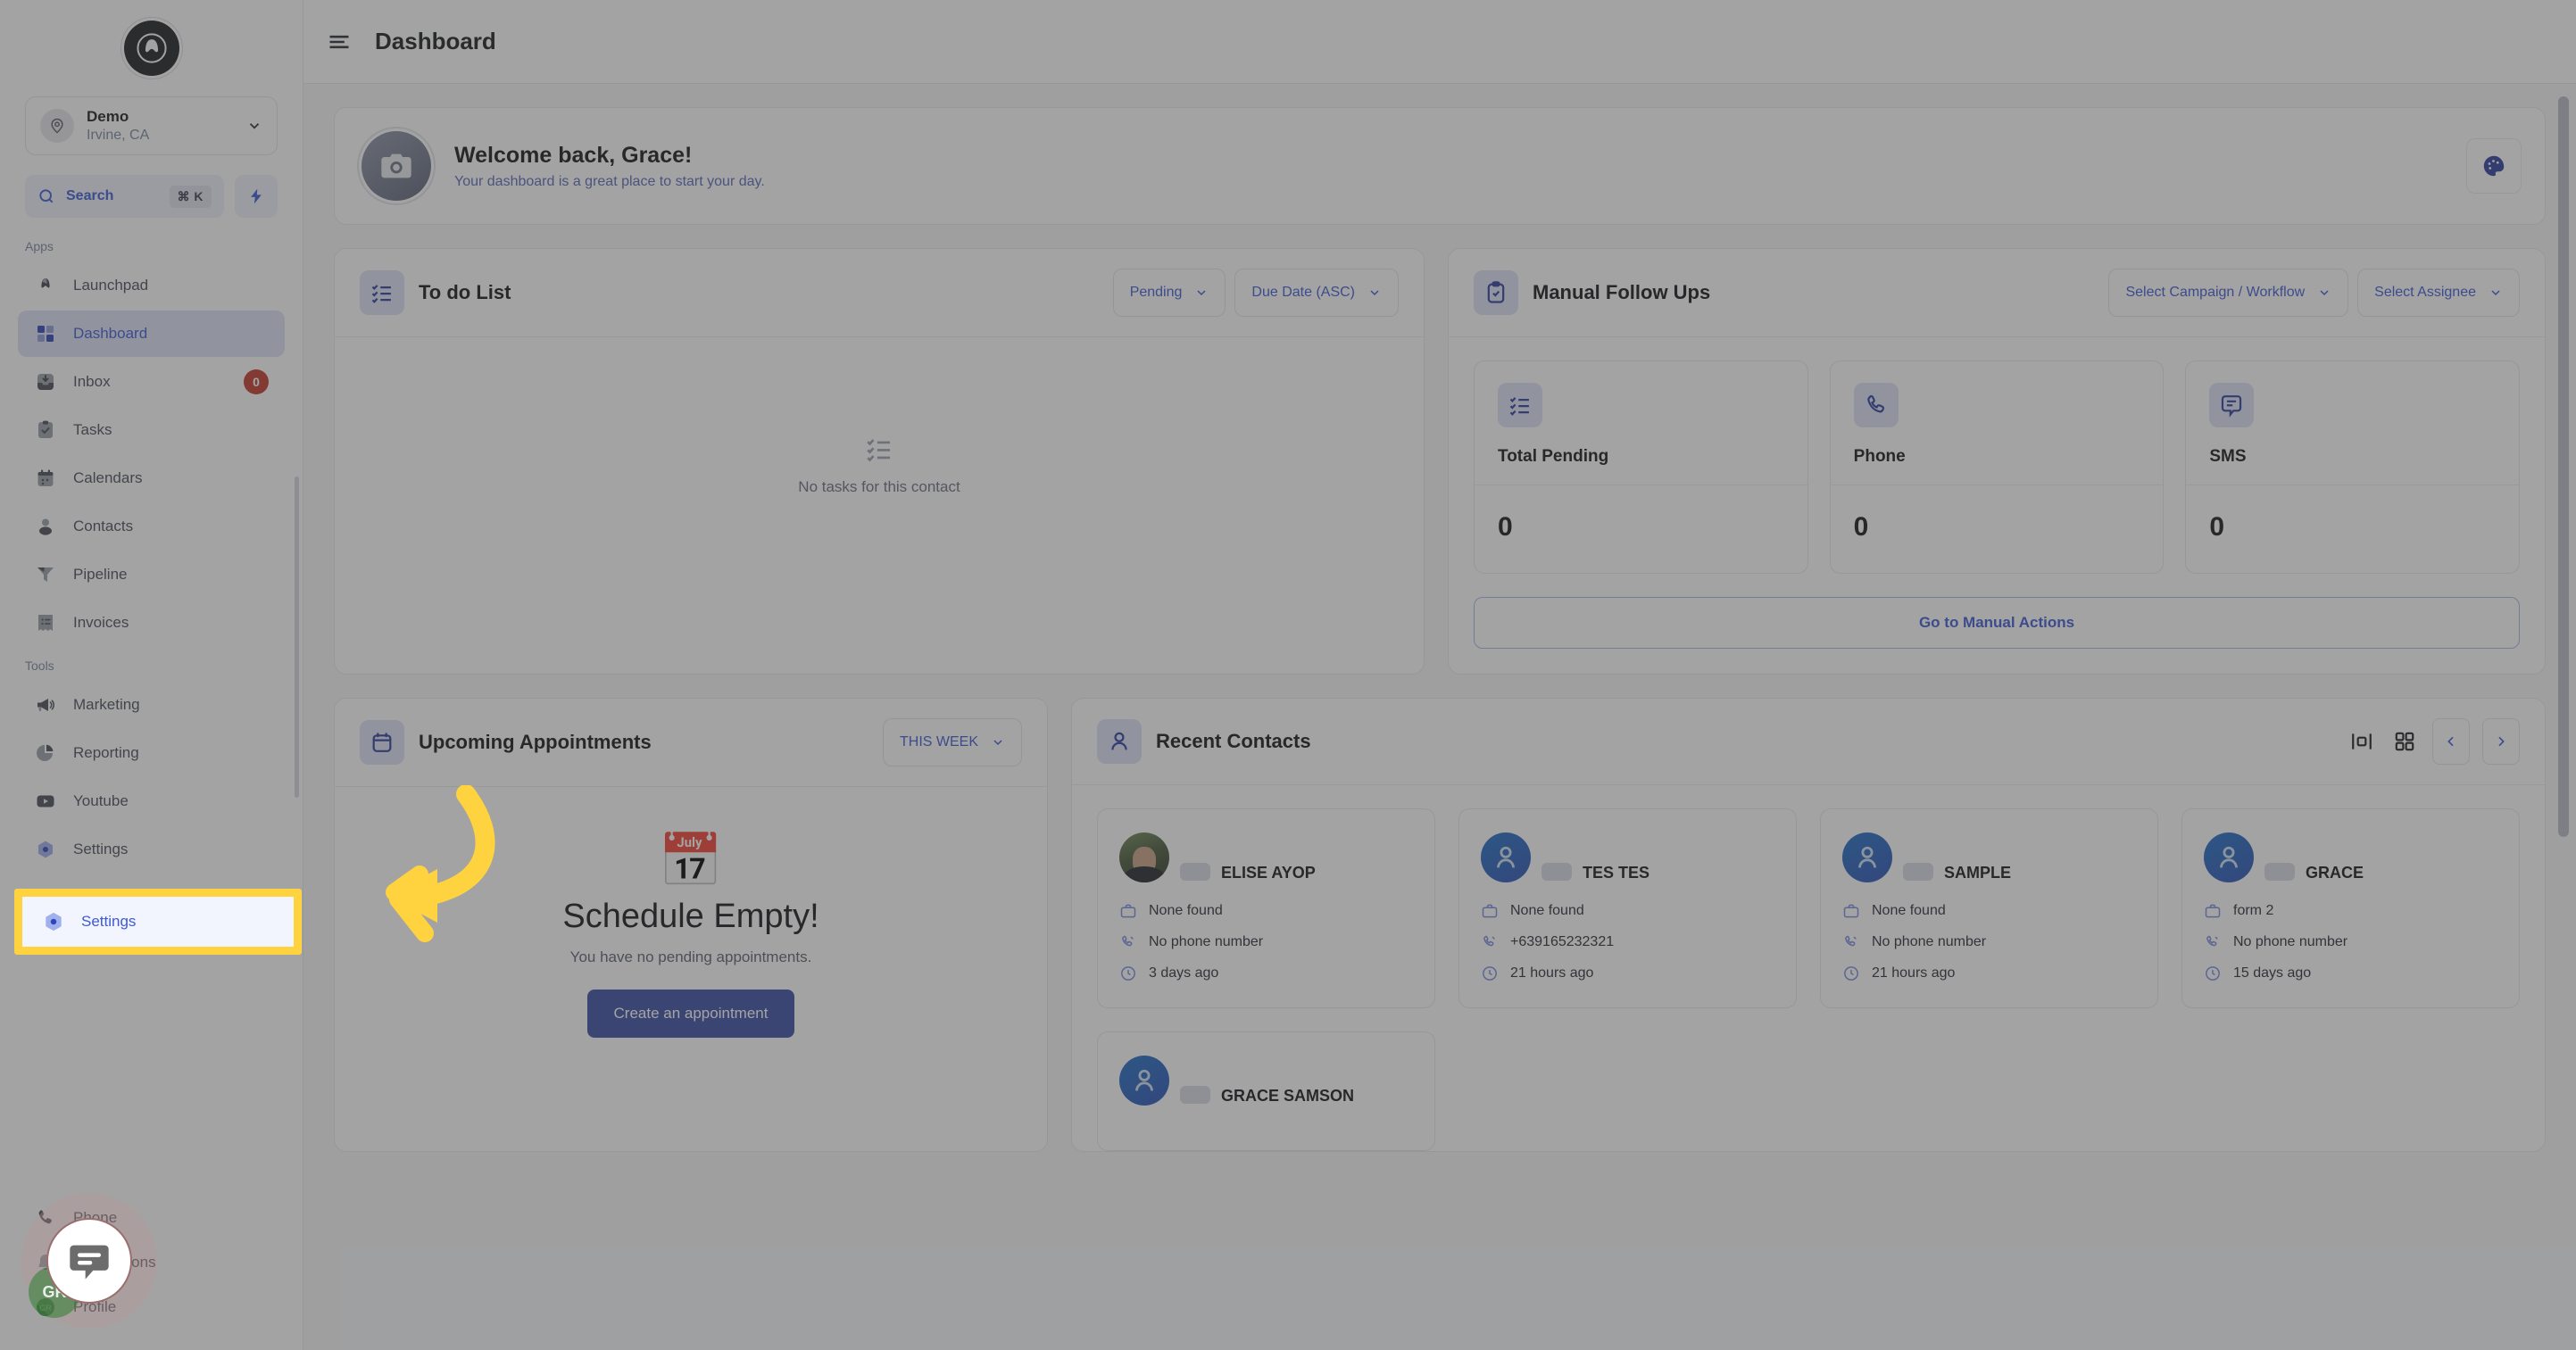  What do you see at coordinates (1851, 911) in the screenshot?
I see `briefcase-icon` at bounding box center [1851, 911].